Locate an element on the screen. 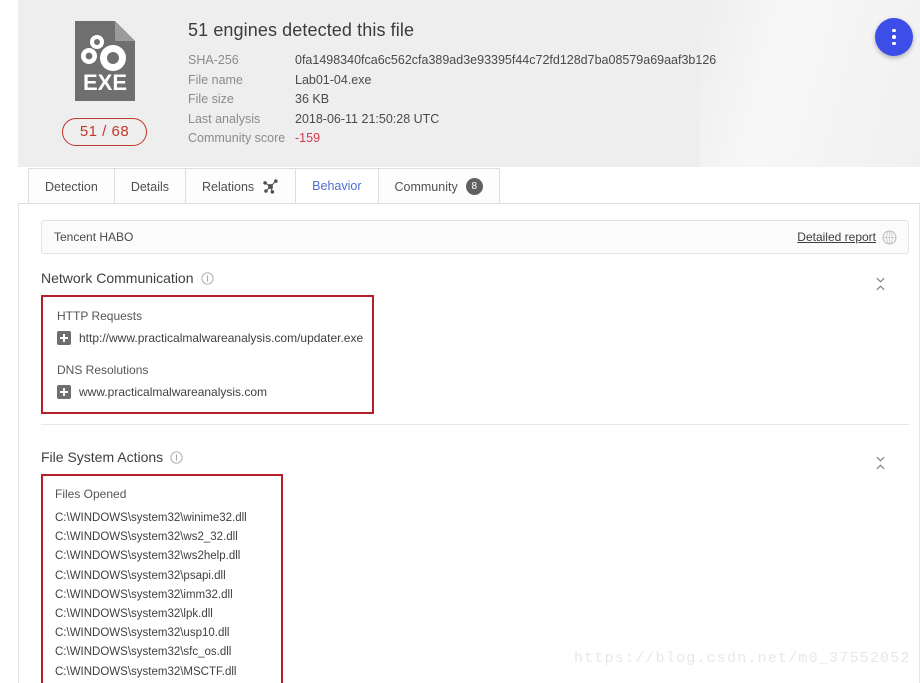  network-section-header: Network Communication is located at coordinates (475, 278).